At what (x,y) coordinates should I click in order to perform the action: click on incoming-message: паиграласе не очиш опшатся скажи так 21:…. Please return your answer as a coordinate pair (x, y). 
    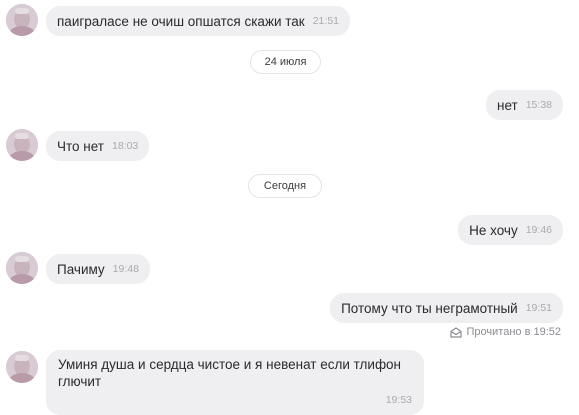
    Looking at the image, I should click on (198, 21).